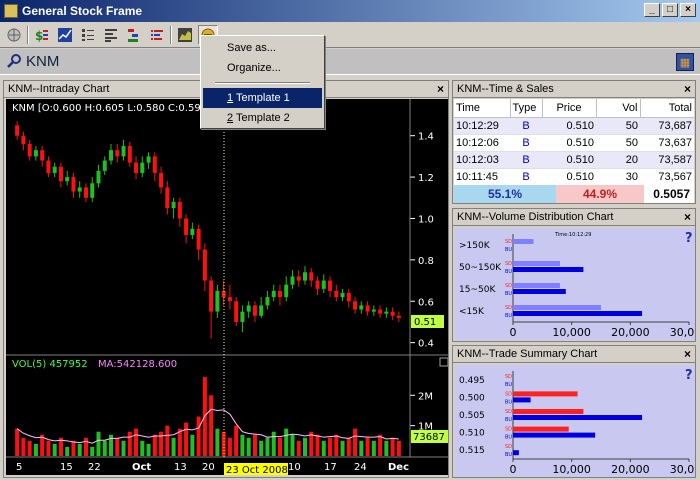 The image size is (700, 480). I want to click on col-time: Time, so click(482, 108).